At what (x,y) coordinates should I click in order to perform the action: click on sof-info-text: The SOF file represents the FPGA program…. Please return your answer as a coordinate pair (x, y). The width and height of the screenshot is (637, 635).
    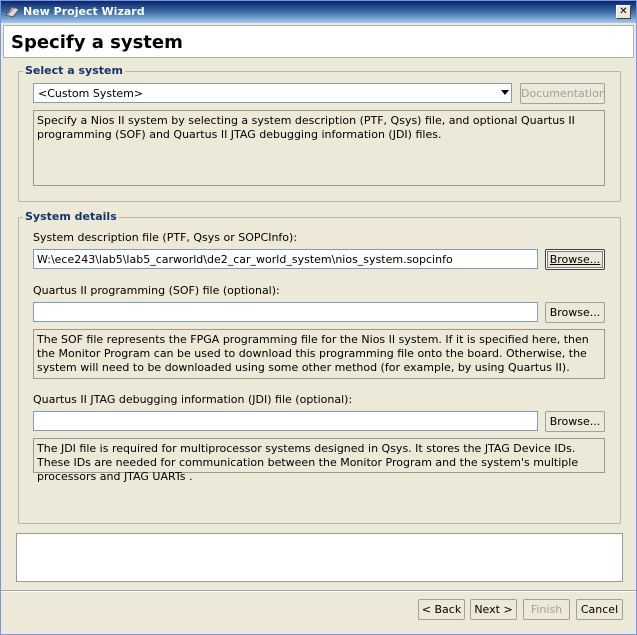
    Looking at the image, I should click on (319, 354).